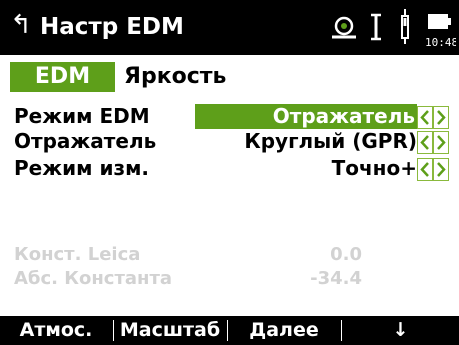 This screenshot has height=345, width=459. Describe the element at coordinates (306, 116) in the screenshot. I see `edm-mode-value: Отражатель` at that location.